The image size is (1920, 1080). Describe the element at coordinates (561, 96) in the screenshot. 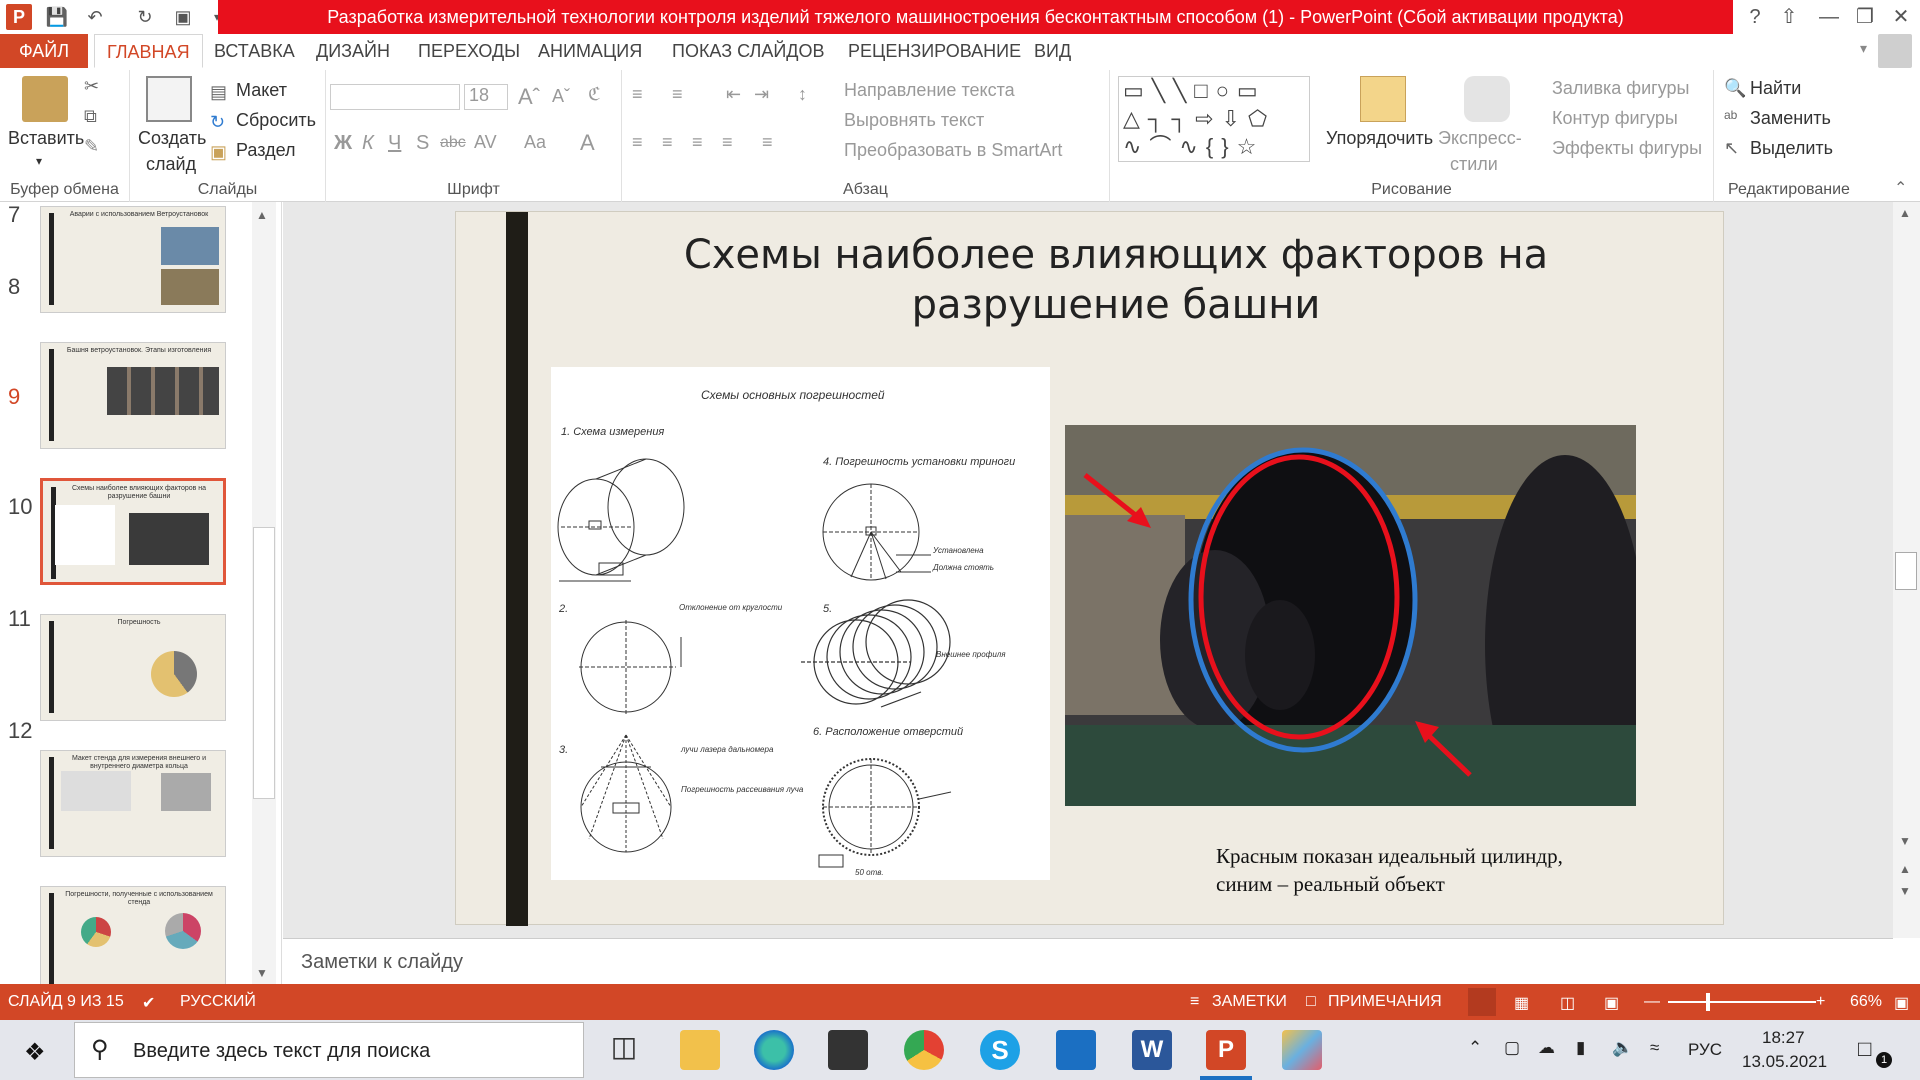

I see `shrink-font-icon: Aˇ` at that location.